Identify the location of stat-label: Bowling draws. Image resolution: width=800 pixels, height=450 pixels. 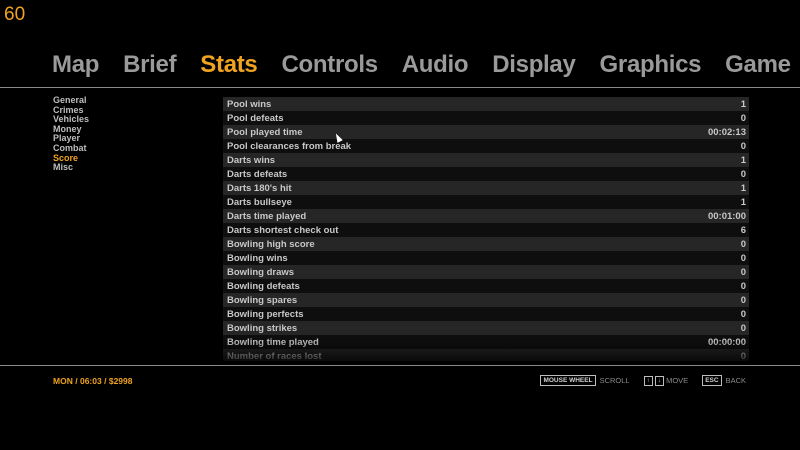
(261, 272).